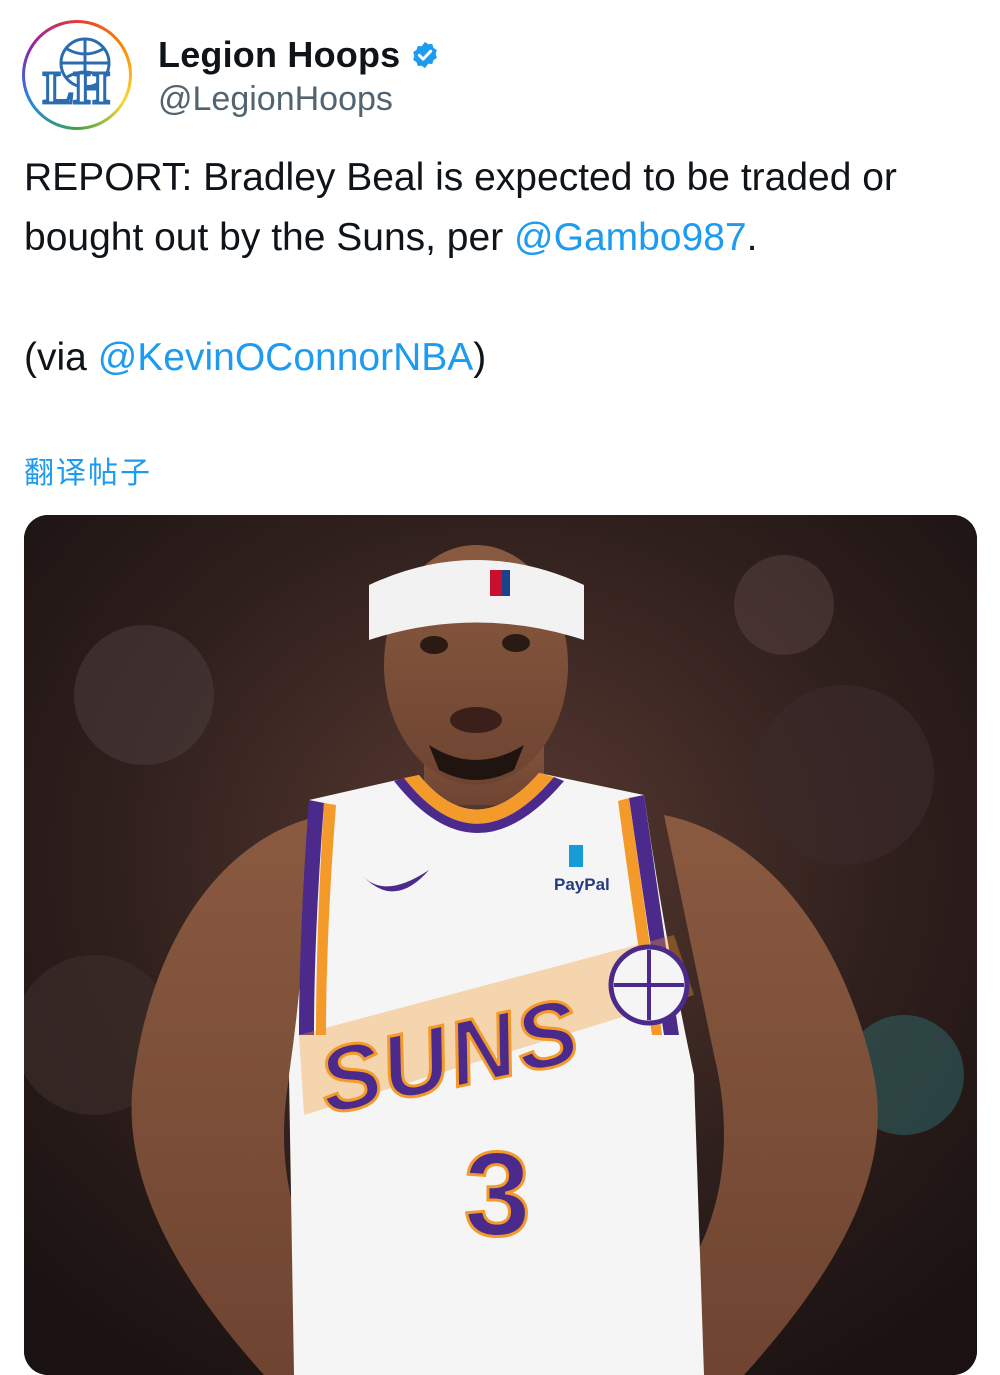 Image resolution: width=1000 pixels, height=1375 pixels. I want to click on tweet-paragraph: (via @KevinOConnorNBA), so click(255, 357).